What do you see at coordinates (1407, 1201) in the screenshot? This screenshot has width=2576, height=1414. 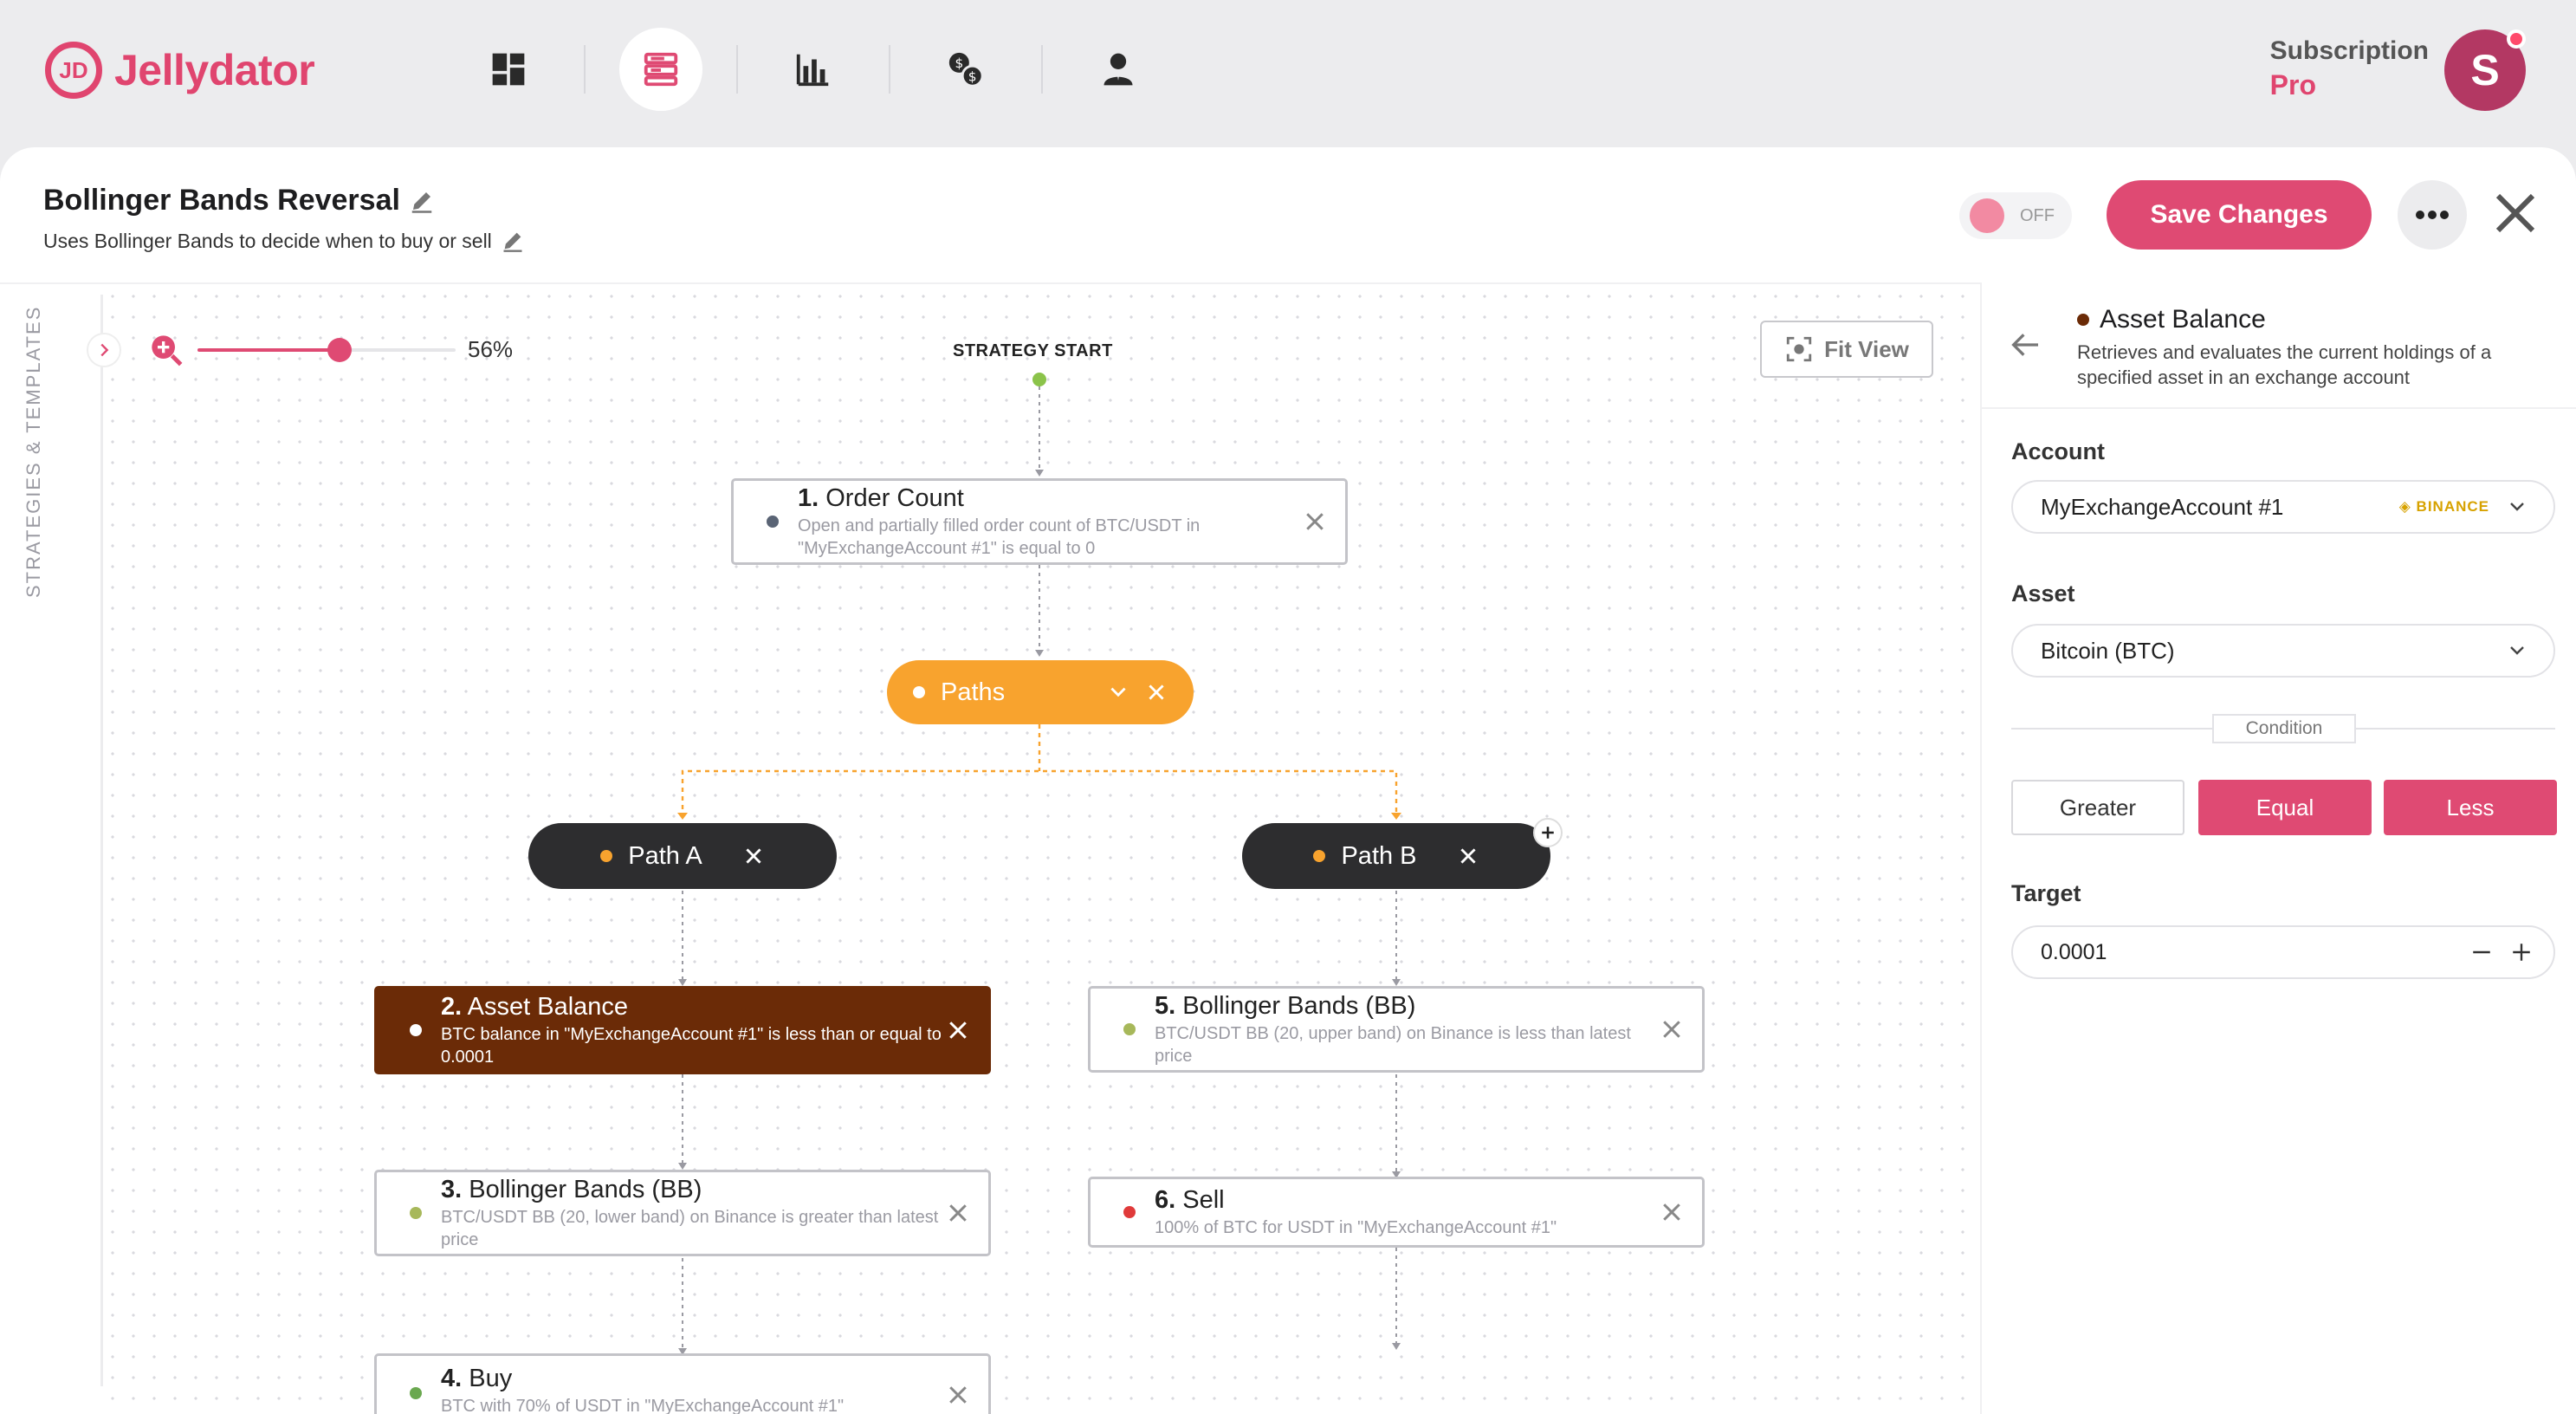 I see `node-title: 6. Sell` at bounding box center [1407, 1201].